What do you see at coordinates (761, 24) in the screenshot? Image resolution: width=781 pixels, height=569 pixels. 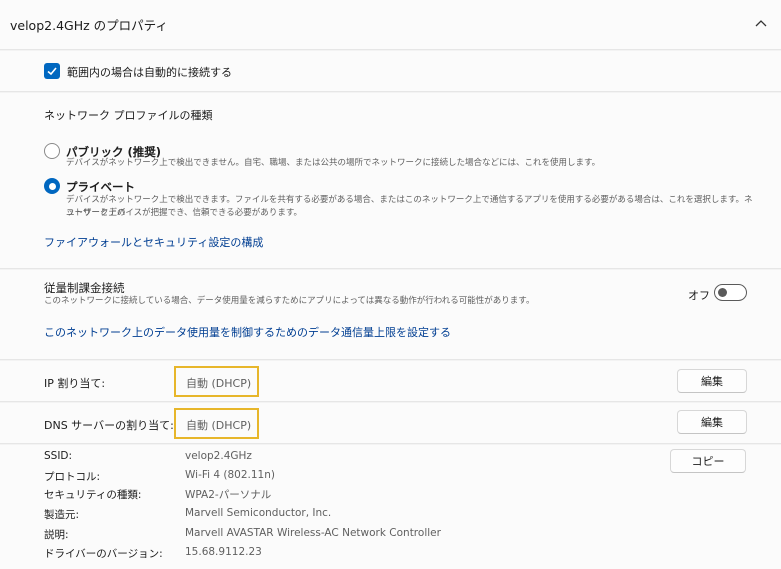 I see `chevron-up-icon` at bounding box center [761, 24].